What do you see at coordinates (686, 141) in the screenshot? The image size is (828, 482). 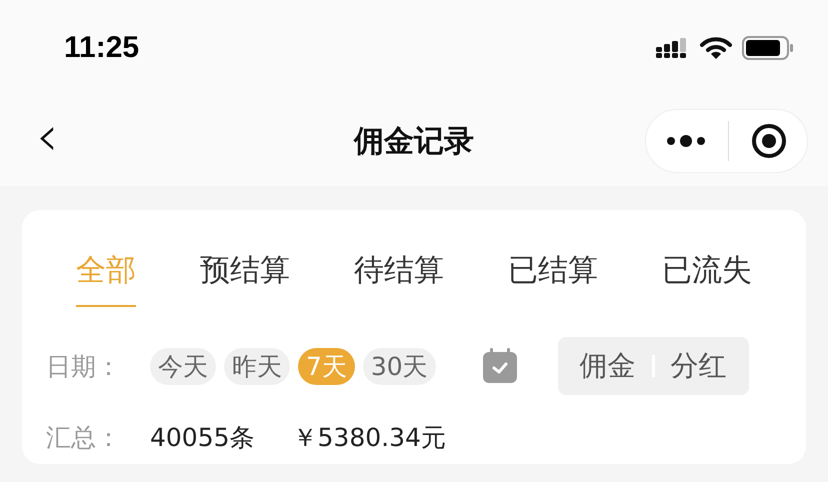 I see `more-icon` at bounding box center [686, 141].